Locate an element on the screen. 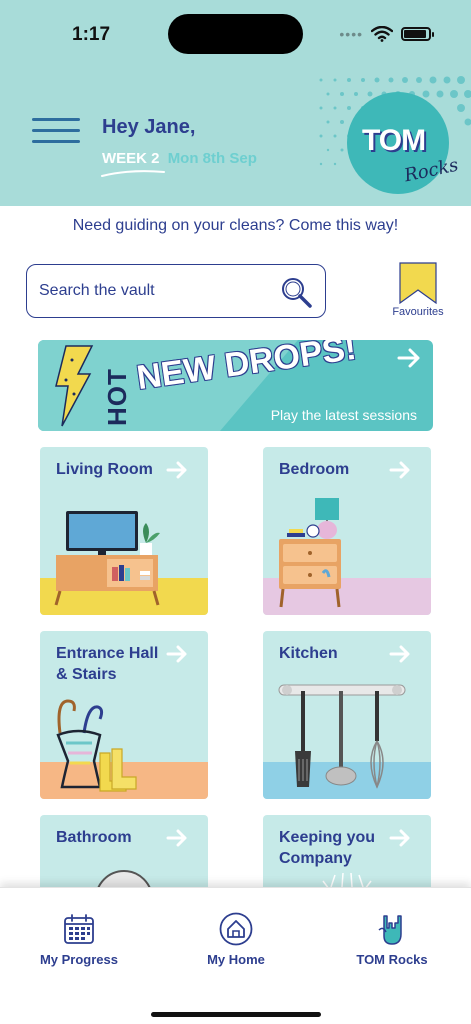 The height and width of the screenshot is (1024, 471). nav-label: TOM Rocks is located at coordinates (392, 959).